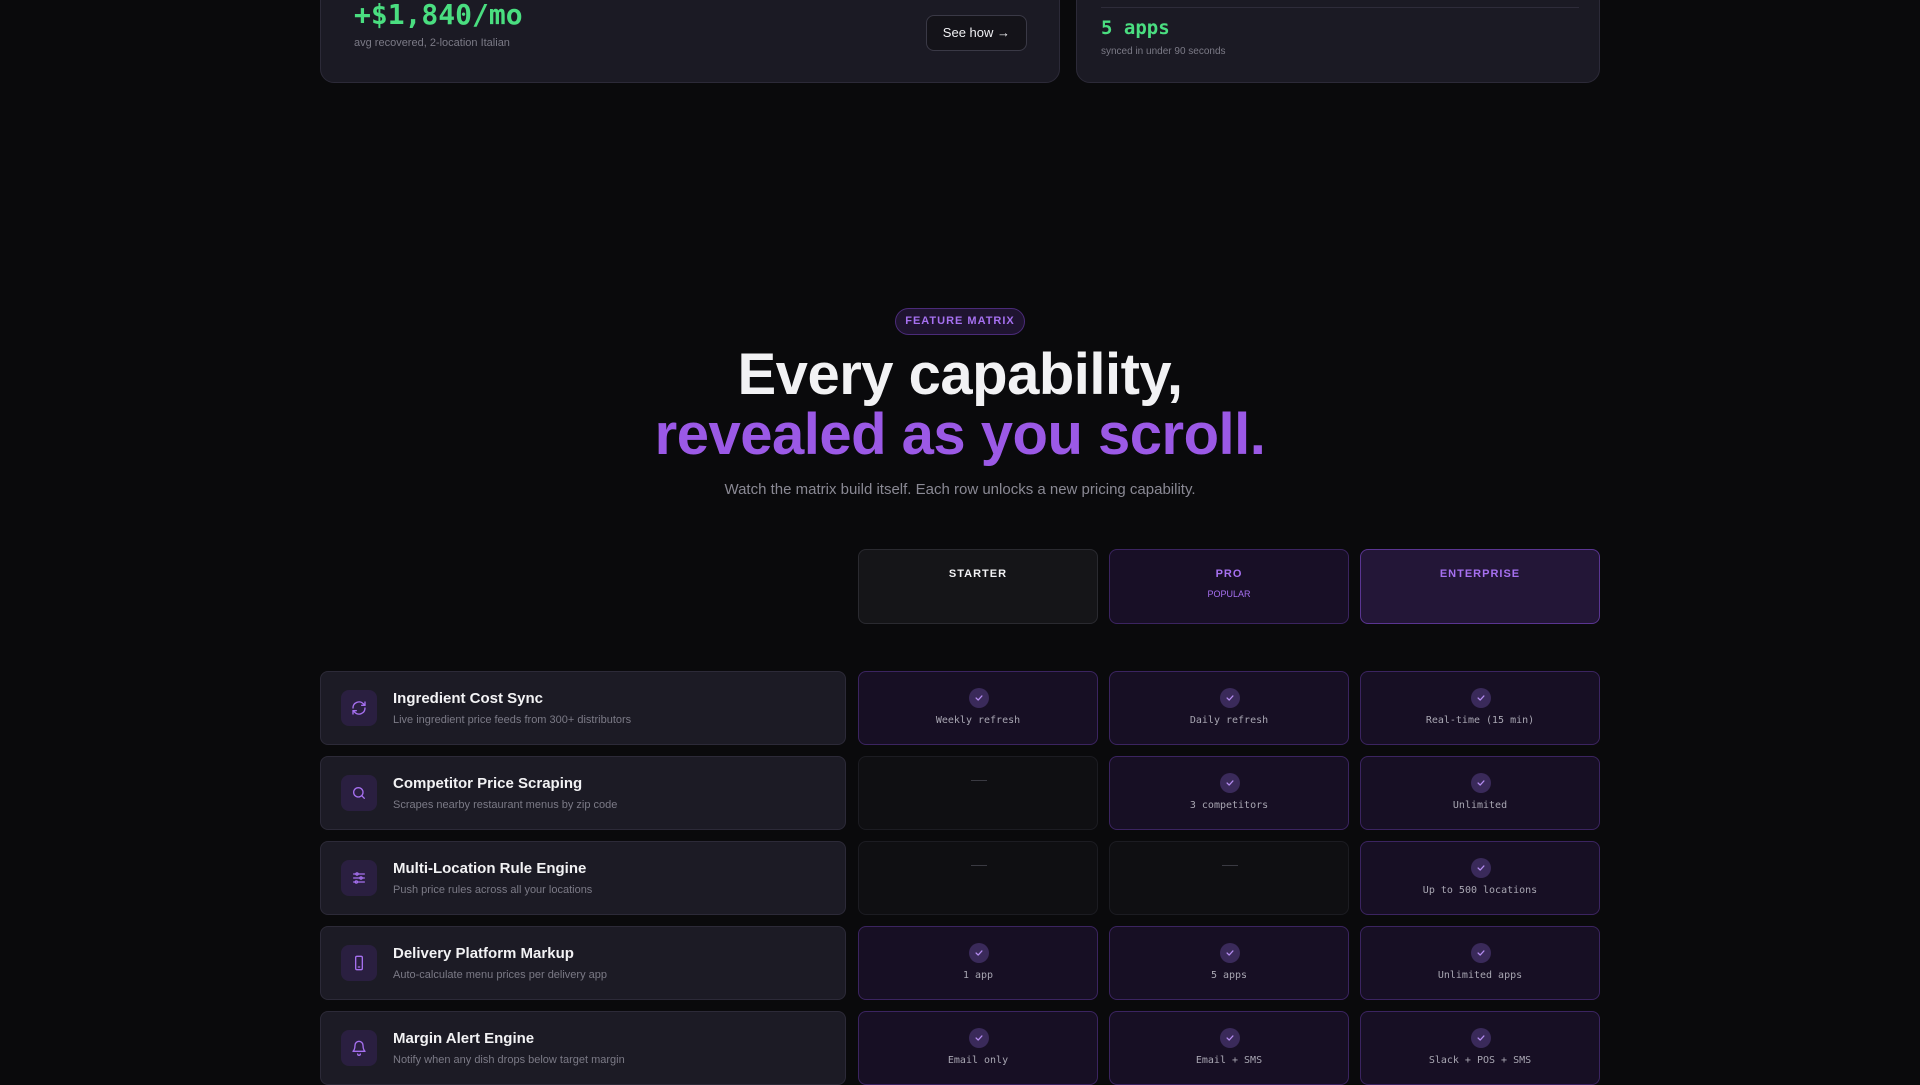 This screenshot has height=1085, width=1920. What do you see at coordinates (1480, 975) in the screenshot?
I see `cell-value: Unlimited apps` at bounding box center [1480, 975].